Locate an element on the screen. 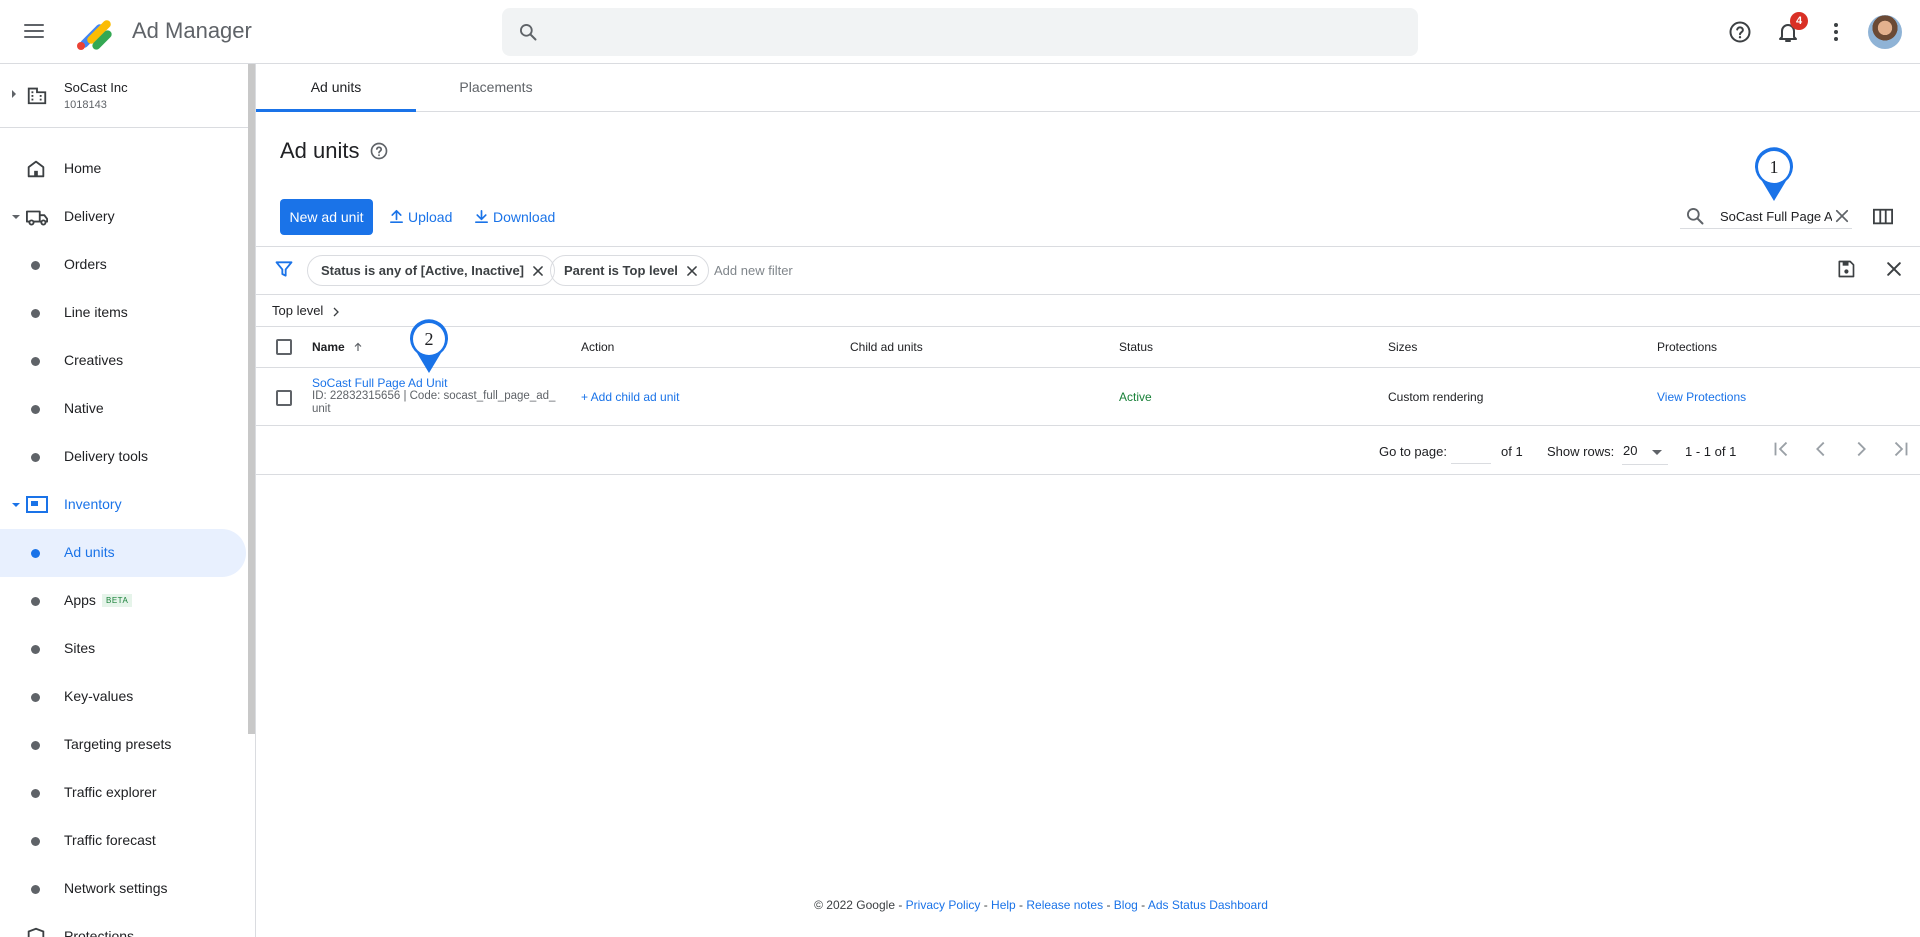 Image resolution: width=1920 pixels, height=937 pixels. status-badge: Active is located at coordinates (1135, 397).